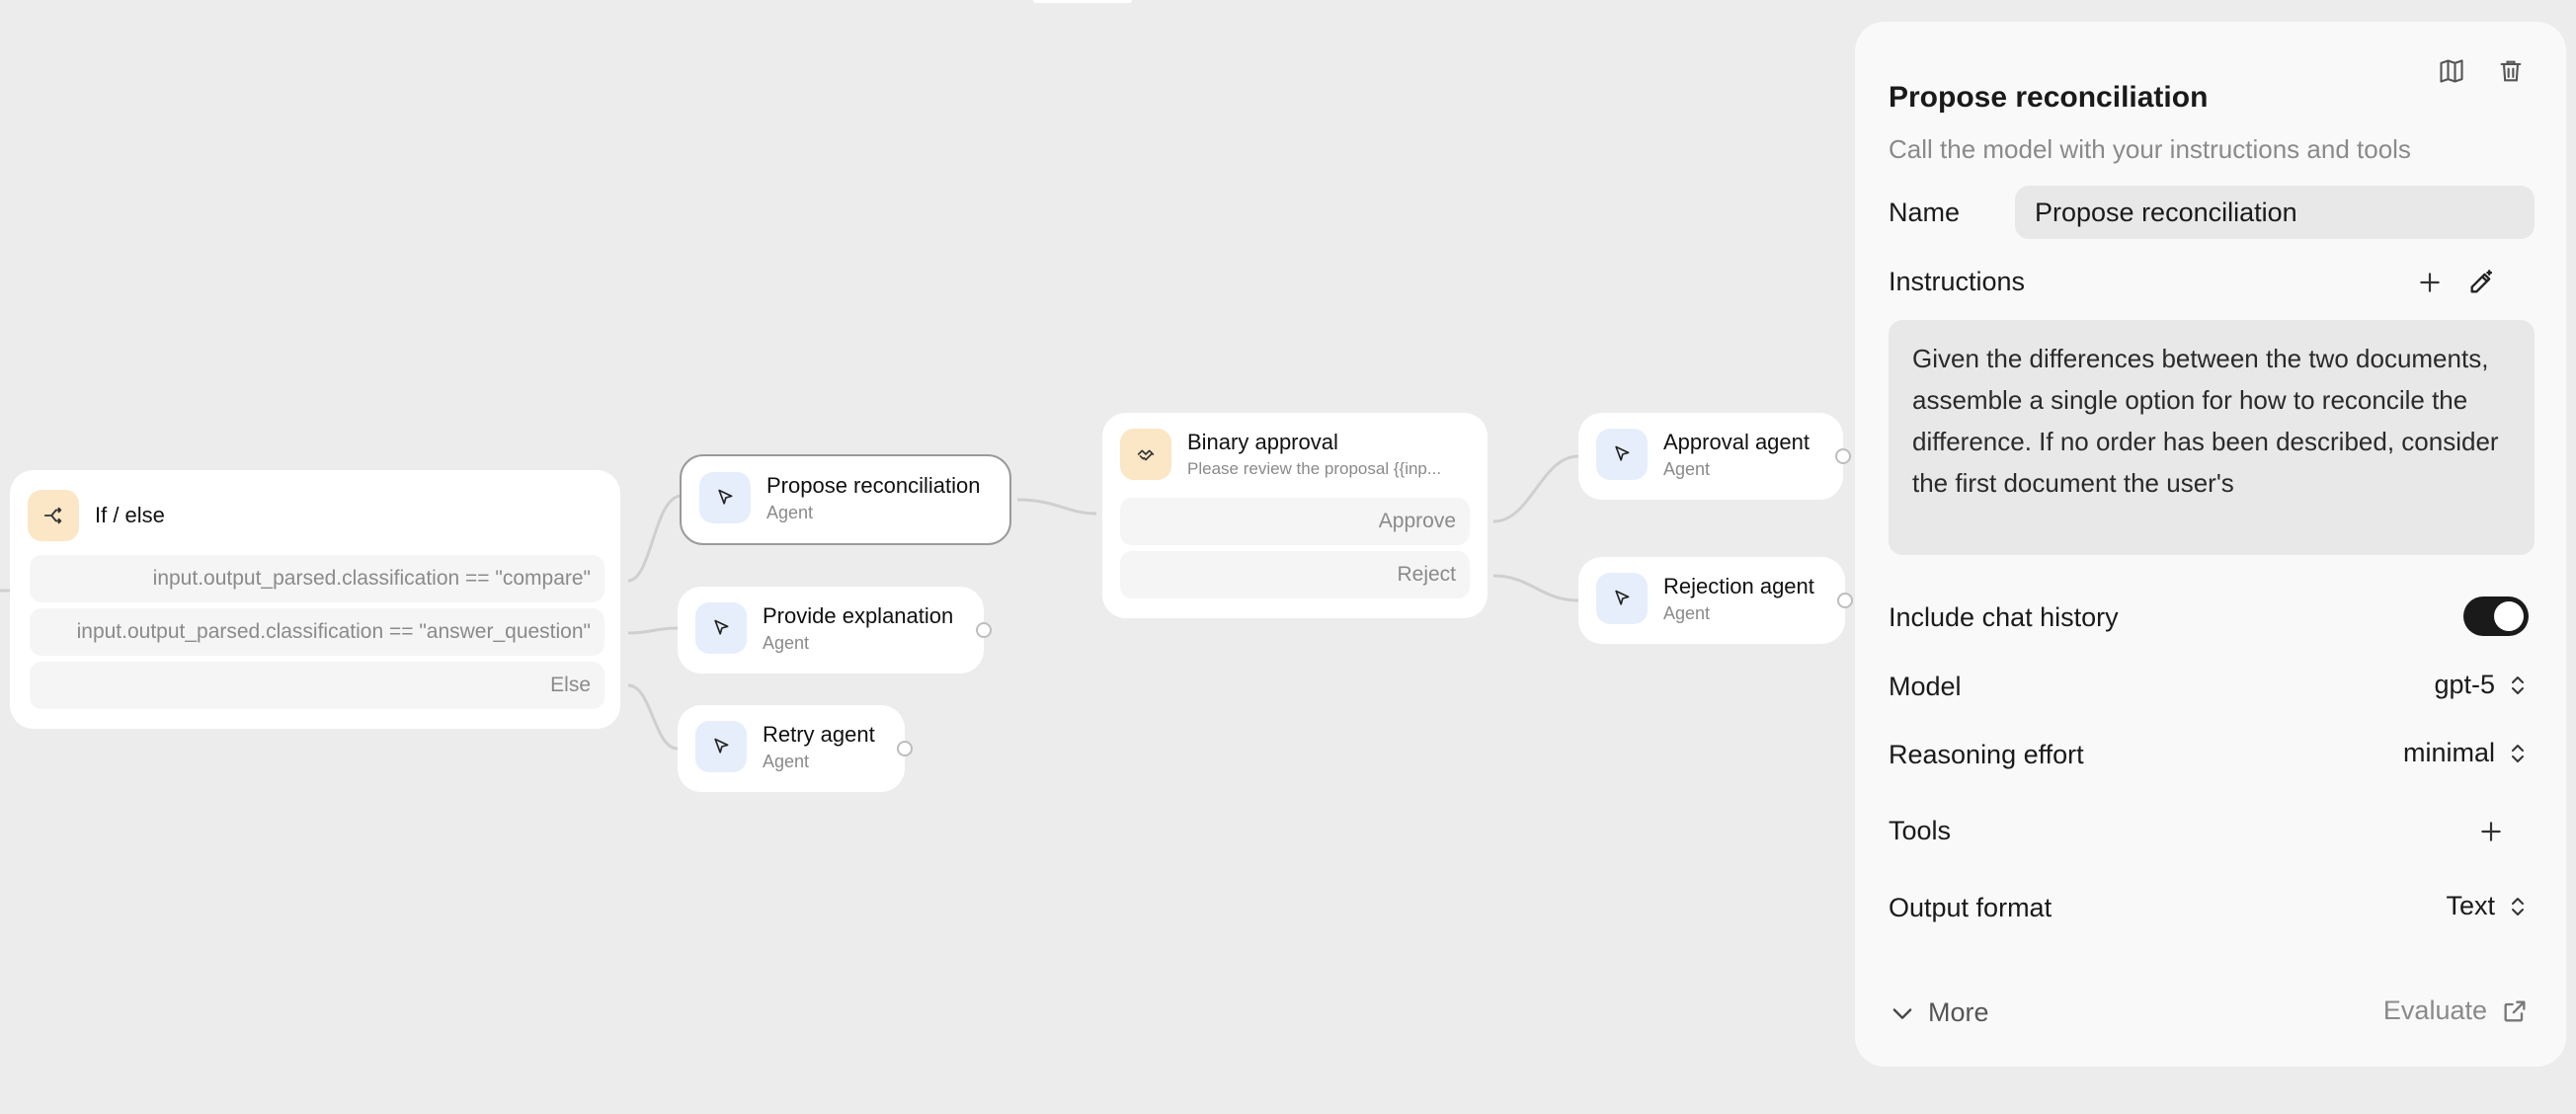 The image size is (2576, 1114). Describe the element at coordinates (2470, 905) in the screenshot. I see `output-format-value: Text` at that location.